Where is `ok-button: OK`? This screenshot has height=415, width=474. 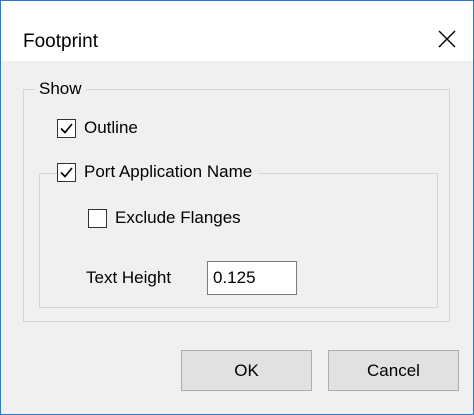 ok-button: OK is located at coordinates (246, 370).